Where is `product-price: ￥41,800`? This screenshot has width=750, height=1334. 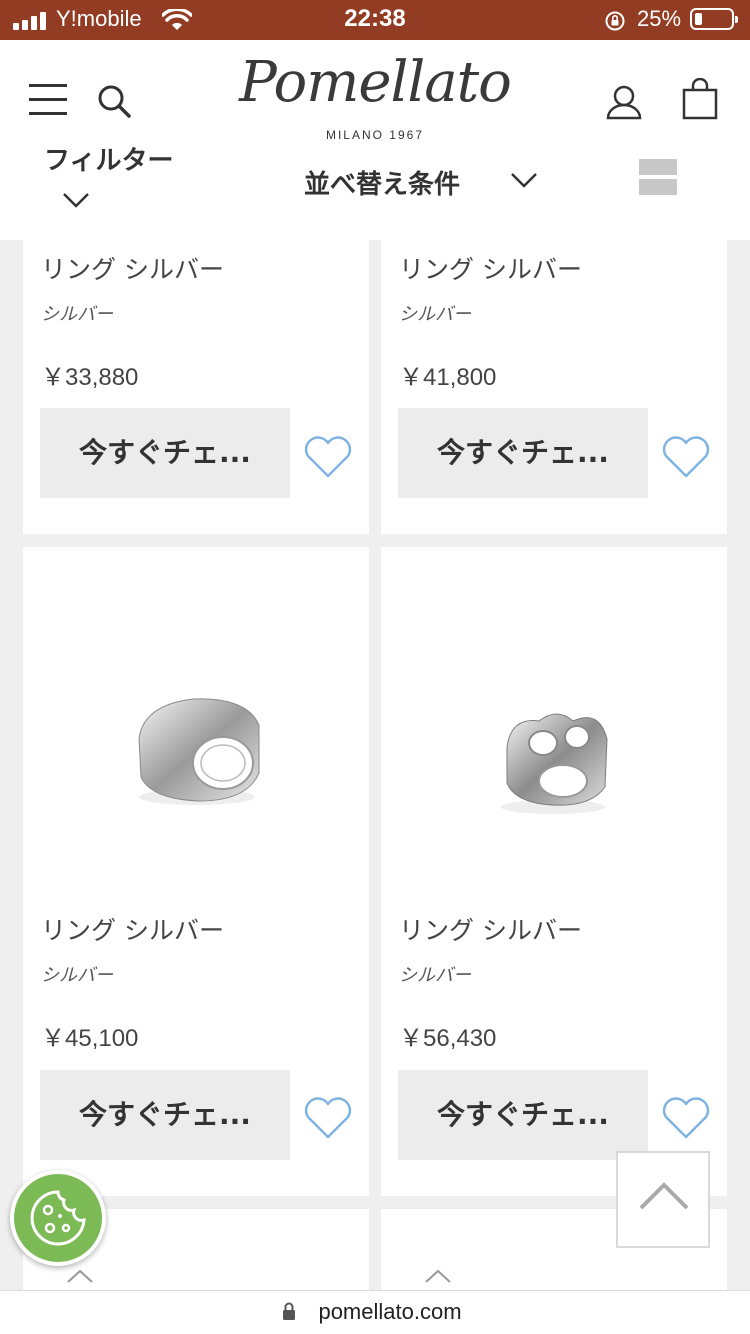 product-price: ￥41,800 is located at coordinates (448, 377).